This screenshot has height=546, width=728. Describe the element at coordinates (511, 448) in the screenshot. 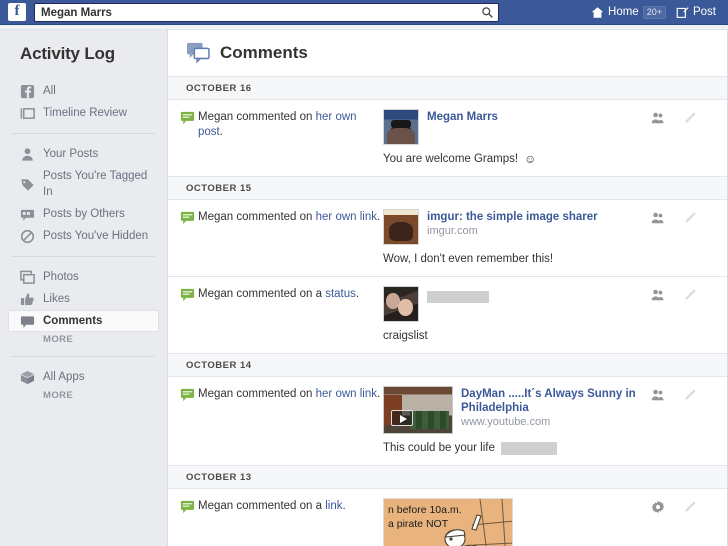

I see `comment-text-row: This could be your life` at that location.